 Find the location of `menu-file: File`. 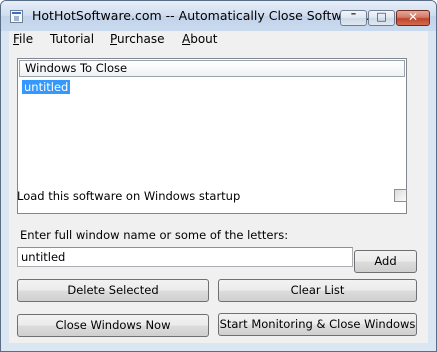

menu-file: File is located at coordinates (23, 39).